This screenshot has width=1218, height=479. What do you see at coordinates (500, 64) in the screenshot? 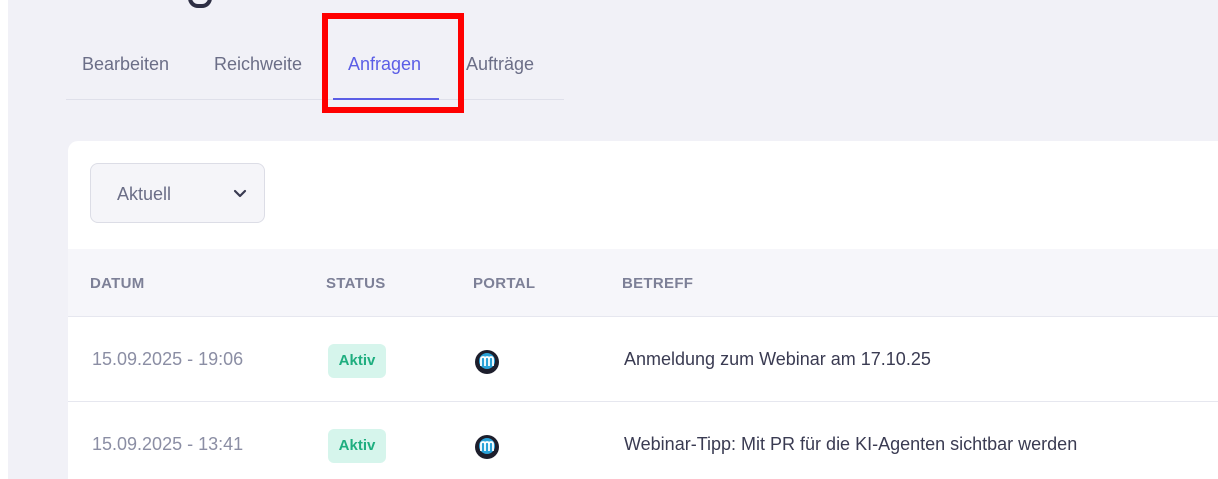
I see `tab-auftraege: Aufträge` at bounding box center [500, 64].